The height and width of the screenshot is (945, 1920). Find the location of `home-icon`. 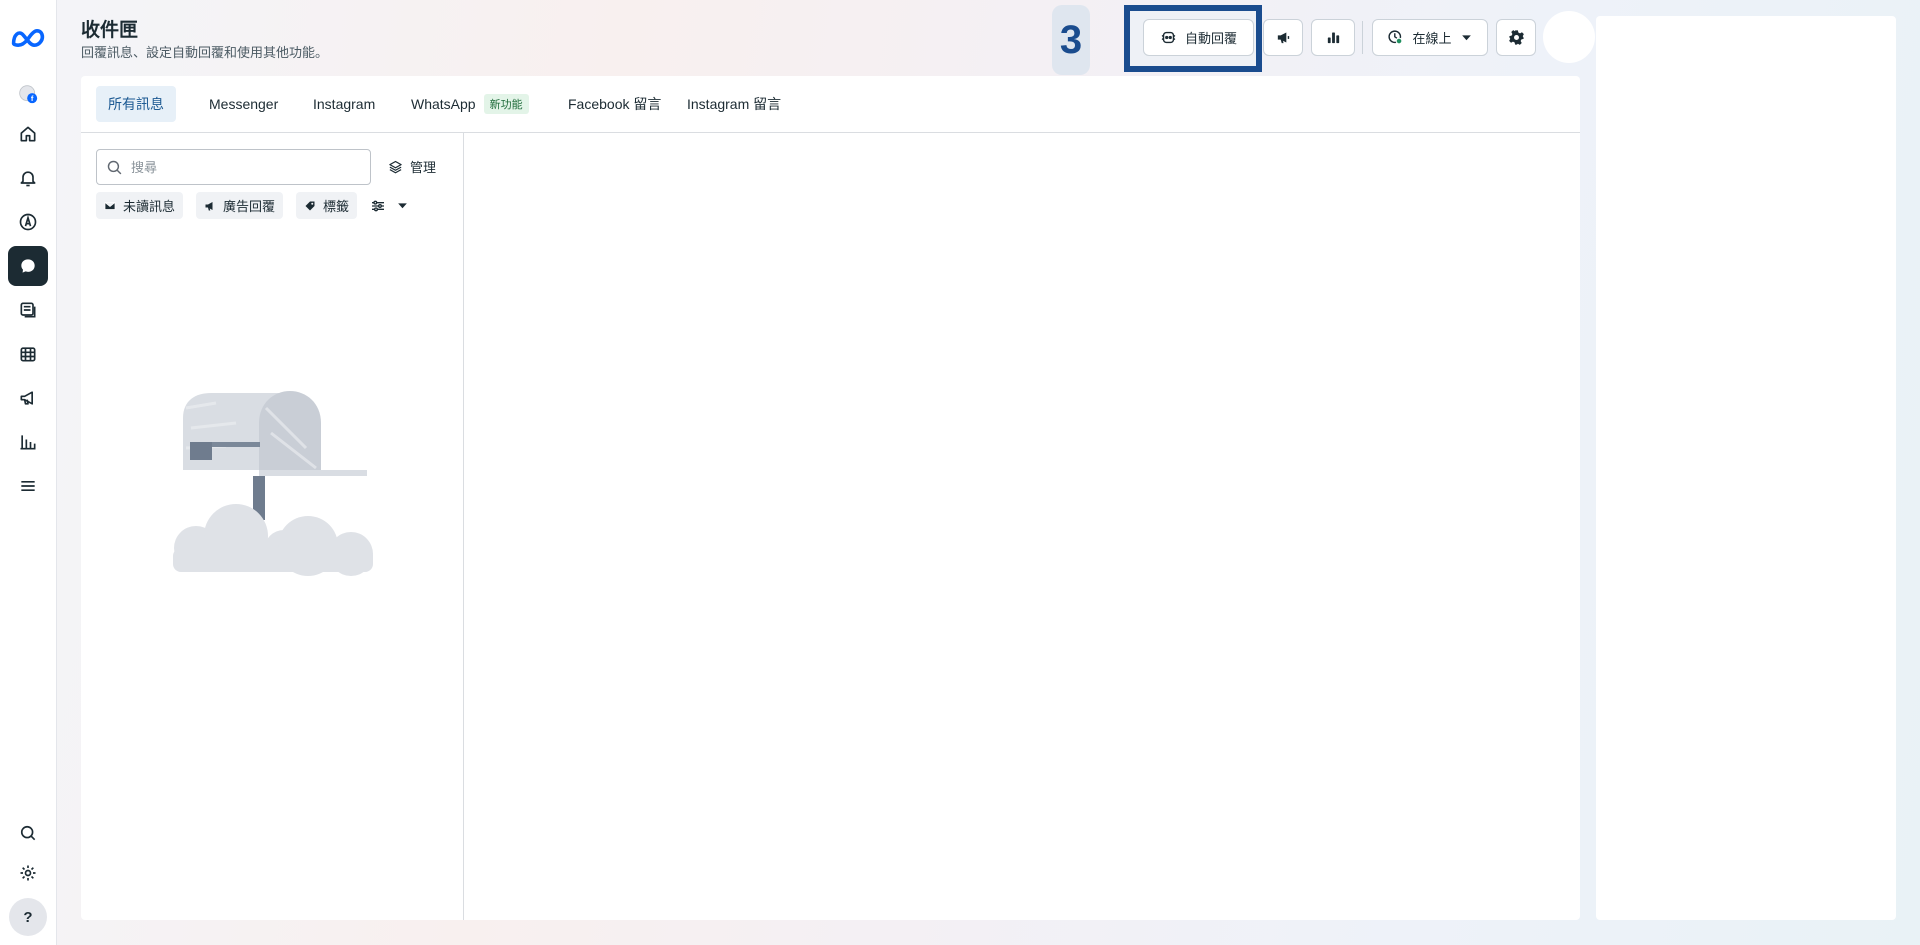

home-icon is located at coordinates (28, 134).